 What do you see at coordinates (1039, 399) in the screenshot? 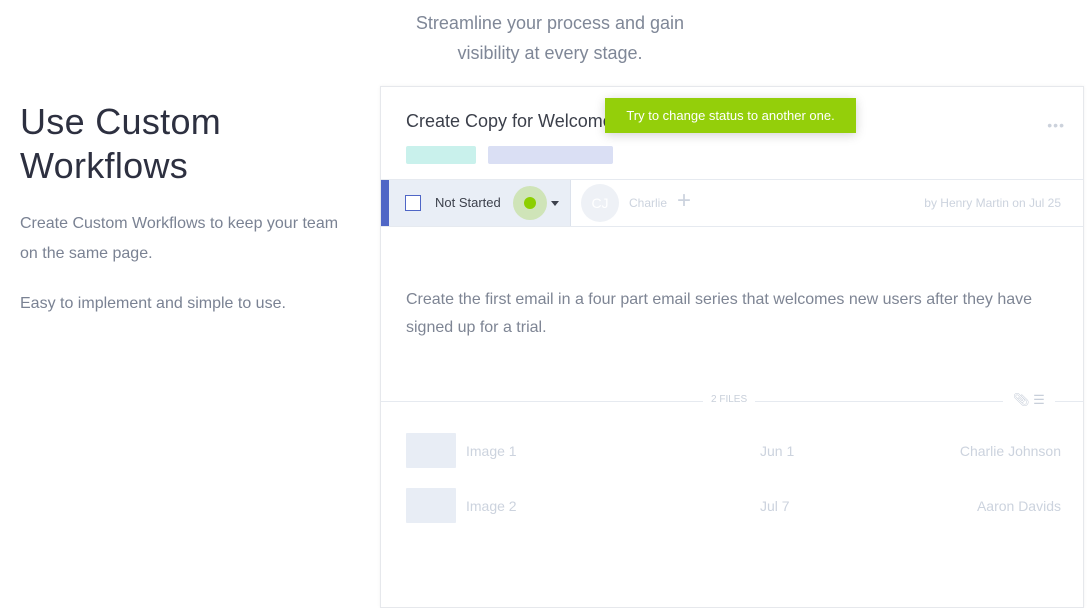
I see `list-icon: ☰` at bounding box center [1039, 399].